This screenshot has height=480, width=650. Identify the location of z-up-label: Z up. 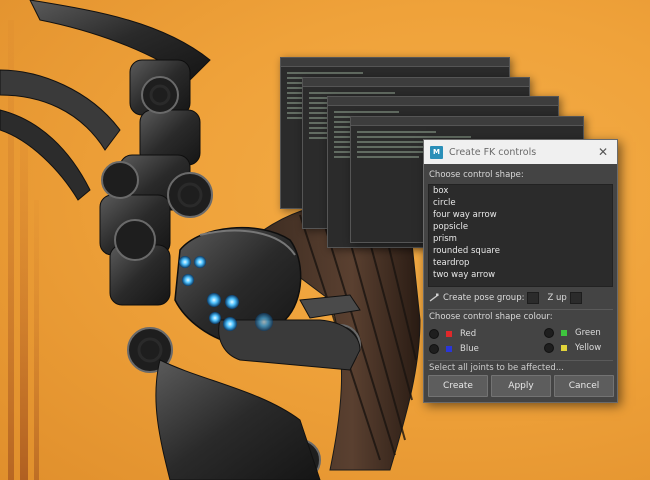
(557, 298).